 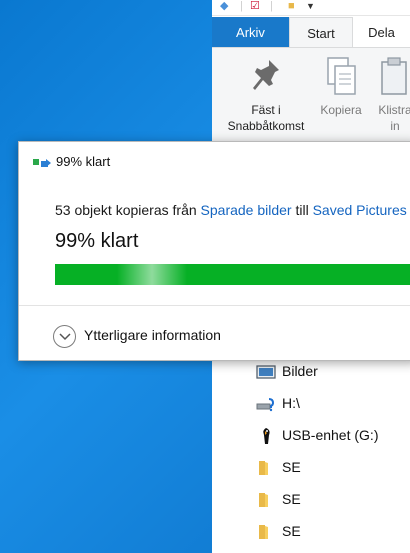 I want to click on pictures-icon, so click(x=266, y=372).